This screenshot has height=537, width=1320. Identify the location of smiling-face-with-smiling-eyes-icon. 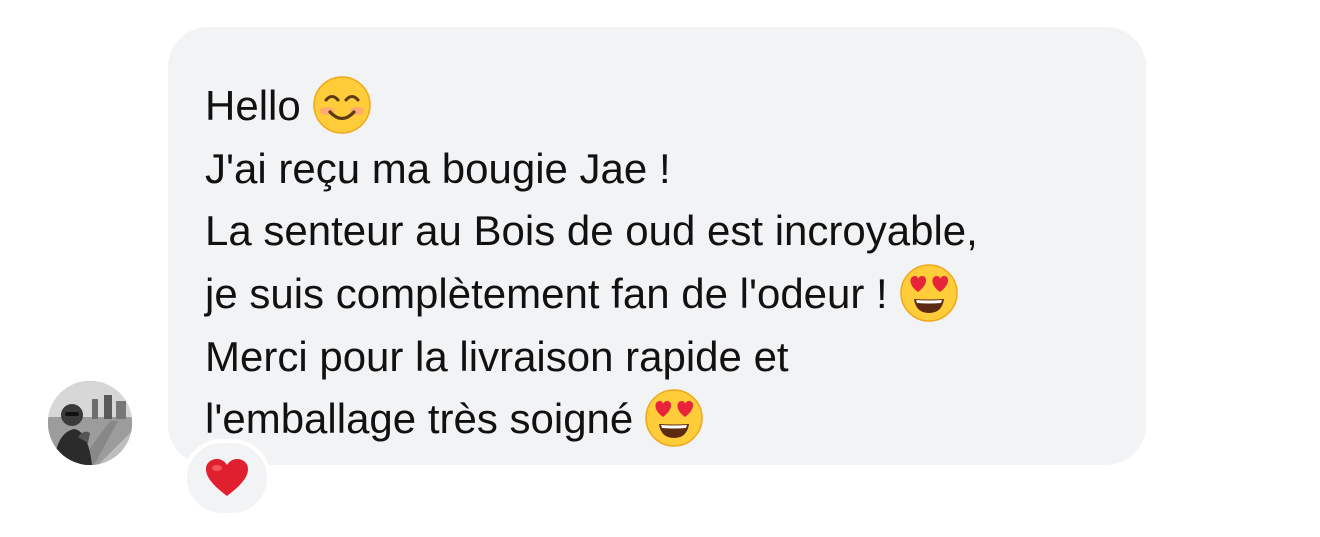
(341, 105).